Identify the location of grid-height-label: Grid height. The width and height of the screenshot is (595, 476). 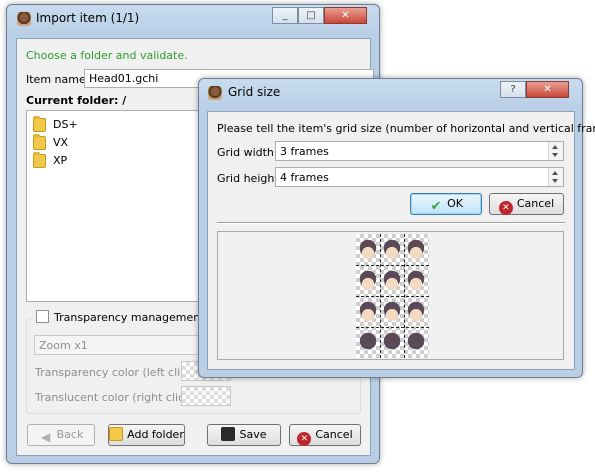
(248, 178).